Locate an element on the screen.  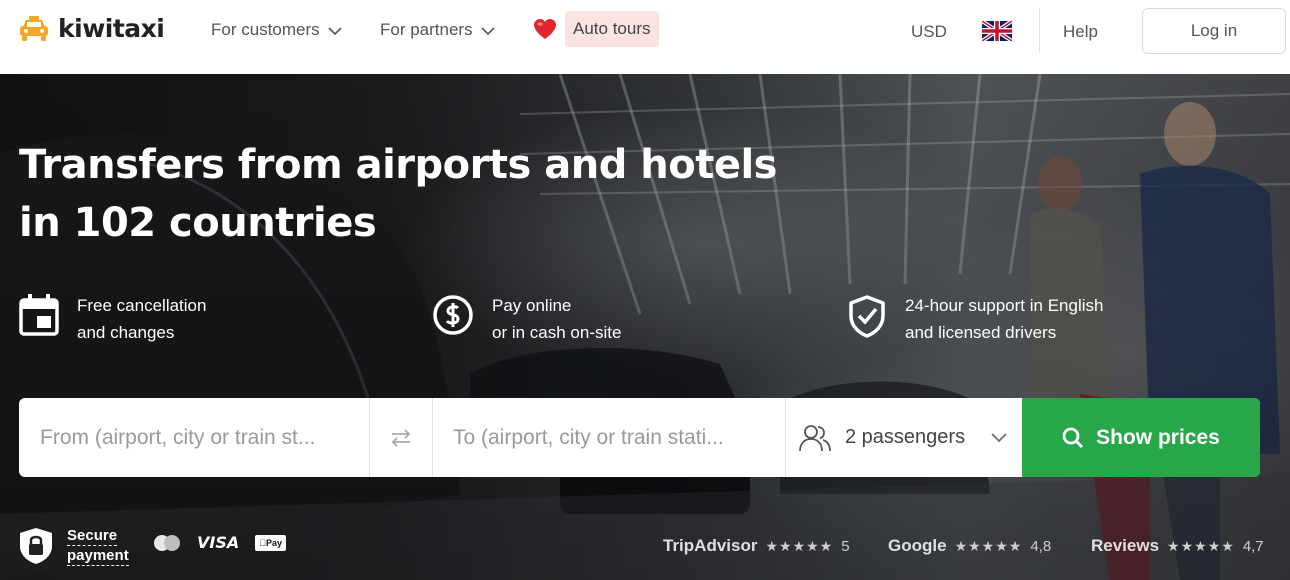
nav-auto-tours: Auto tours is located at coordinates (596, 29).